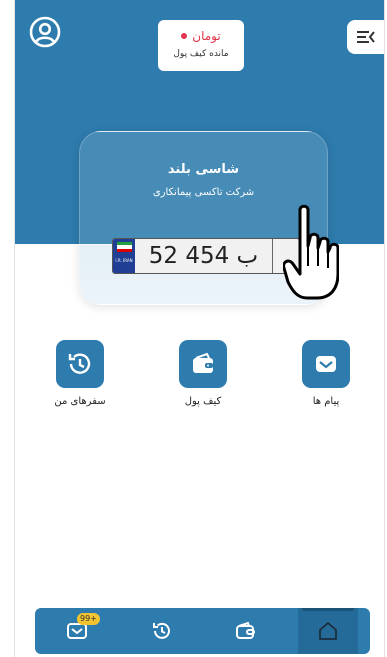  What do you see at coordinates (203, 401) in the screenshot?
I see `action-wallet-label: کیف پول` at bounding box center [203, 401].